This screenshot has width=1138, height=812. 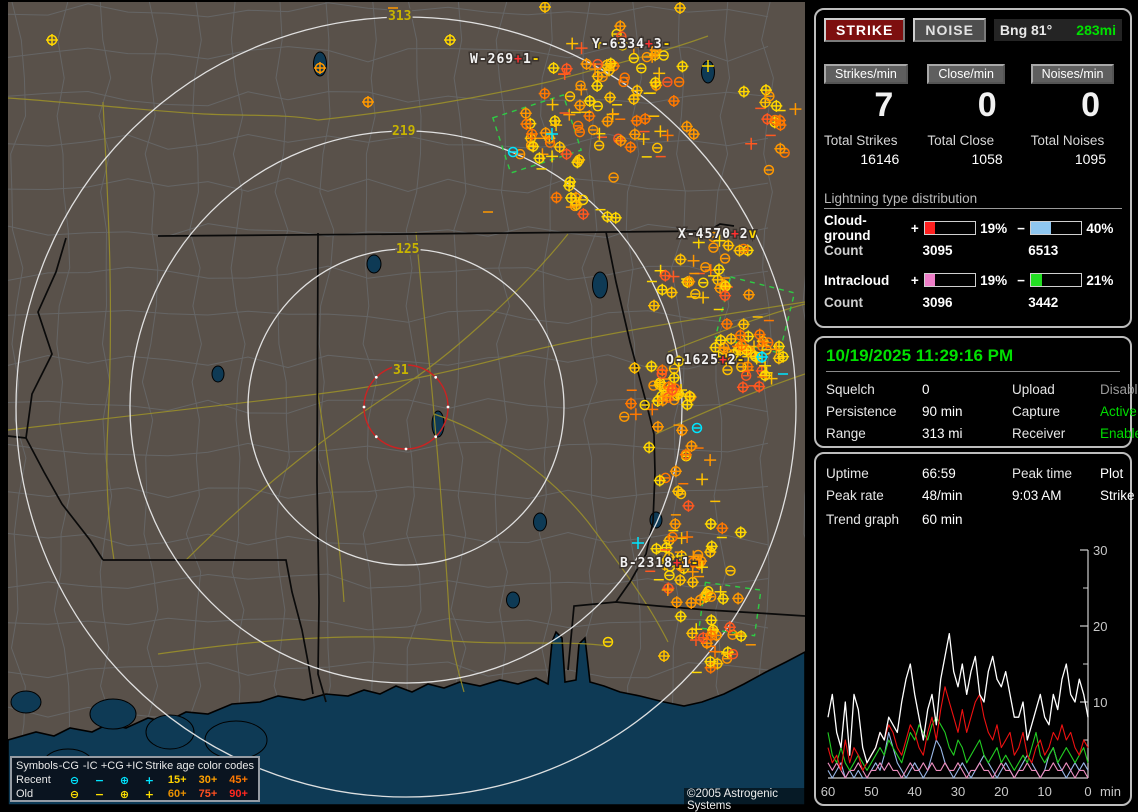 I want to click on total-strikes-value: 16146, so click(x=880, y=159).